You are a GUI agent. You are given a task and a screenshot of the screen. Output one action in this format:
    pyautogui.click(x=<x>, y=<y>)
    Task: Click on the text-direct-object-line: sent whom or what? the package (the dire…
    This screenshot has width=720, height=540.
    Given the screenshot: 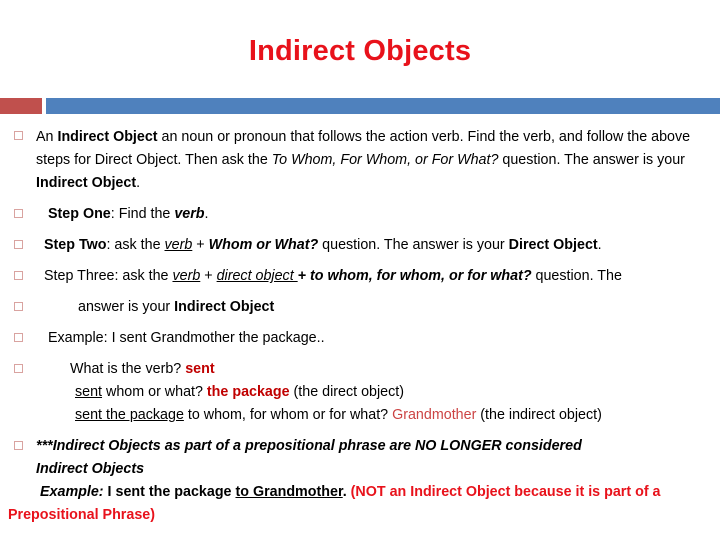 What is the action you would take?
    pyautogui.click(x=391, y=392)
    